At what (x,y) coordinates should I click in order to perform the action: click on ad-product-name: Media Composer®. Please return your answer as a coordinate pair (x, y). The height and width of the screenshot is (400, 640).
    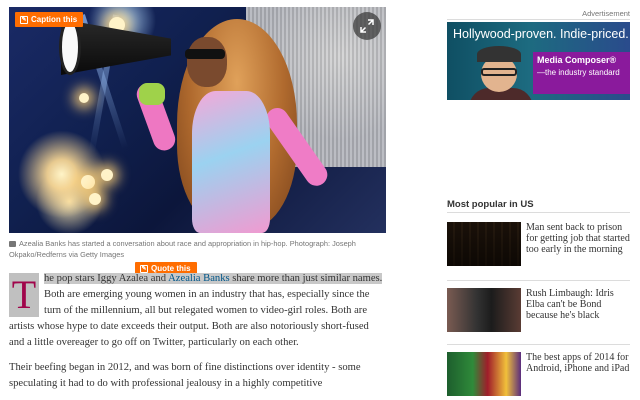
    Looking at the image, I should click on (577, 60).